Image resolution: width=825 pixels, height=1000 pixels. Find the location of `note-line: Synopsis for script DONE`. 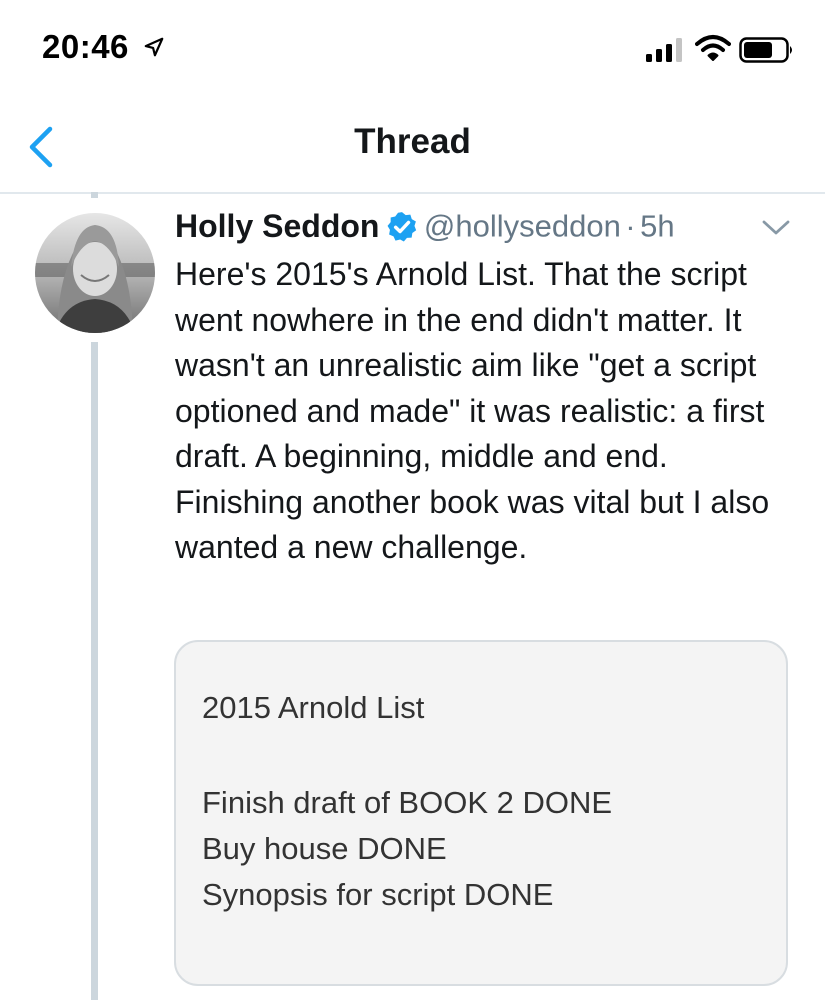

note-line: Synopsis for script DONE is located at coordinates (378, 894).